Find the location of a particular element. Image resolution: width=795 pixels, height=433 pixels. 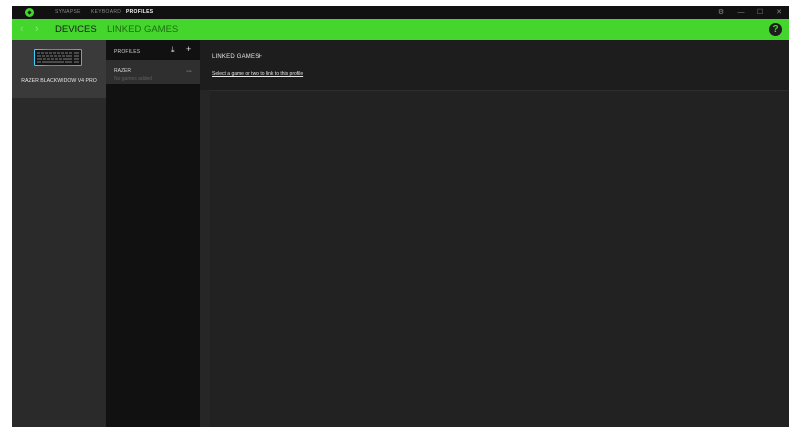

profiles-label: PROFILES is located at coordinates (127, 52).